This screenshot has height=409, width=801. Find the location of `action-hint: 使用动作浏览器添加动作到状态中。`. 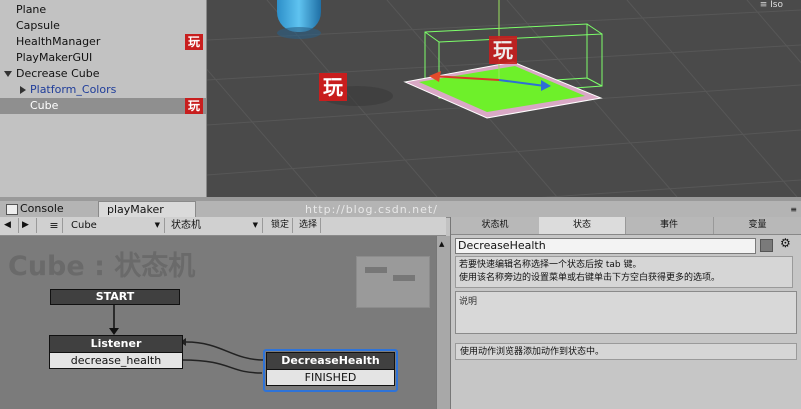

action-hint: 使用动作浏览器添加动作到状态中。 is located at coordinates (626, 351).